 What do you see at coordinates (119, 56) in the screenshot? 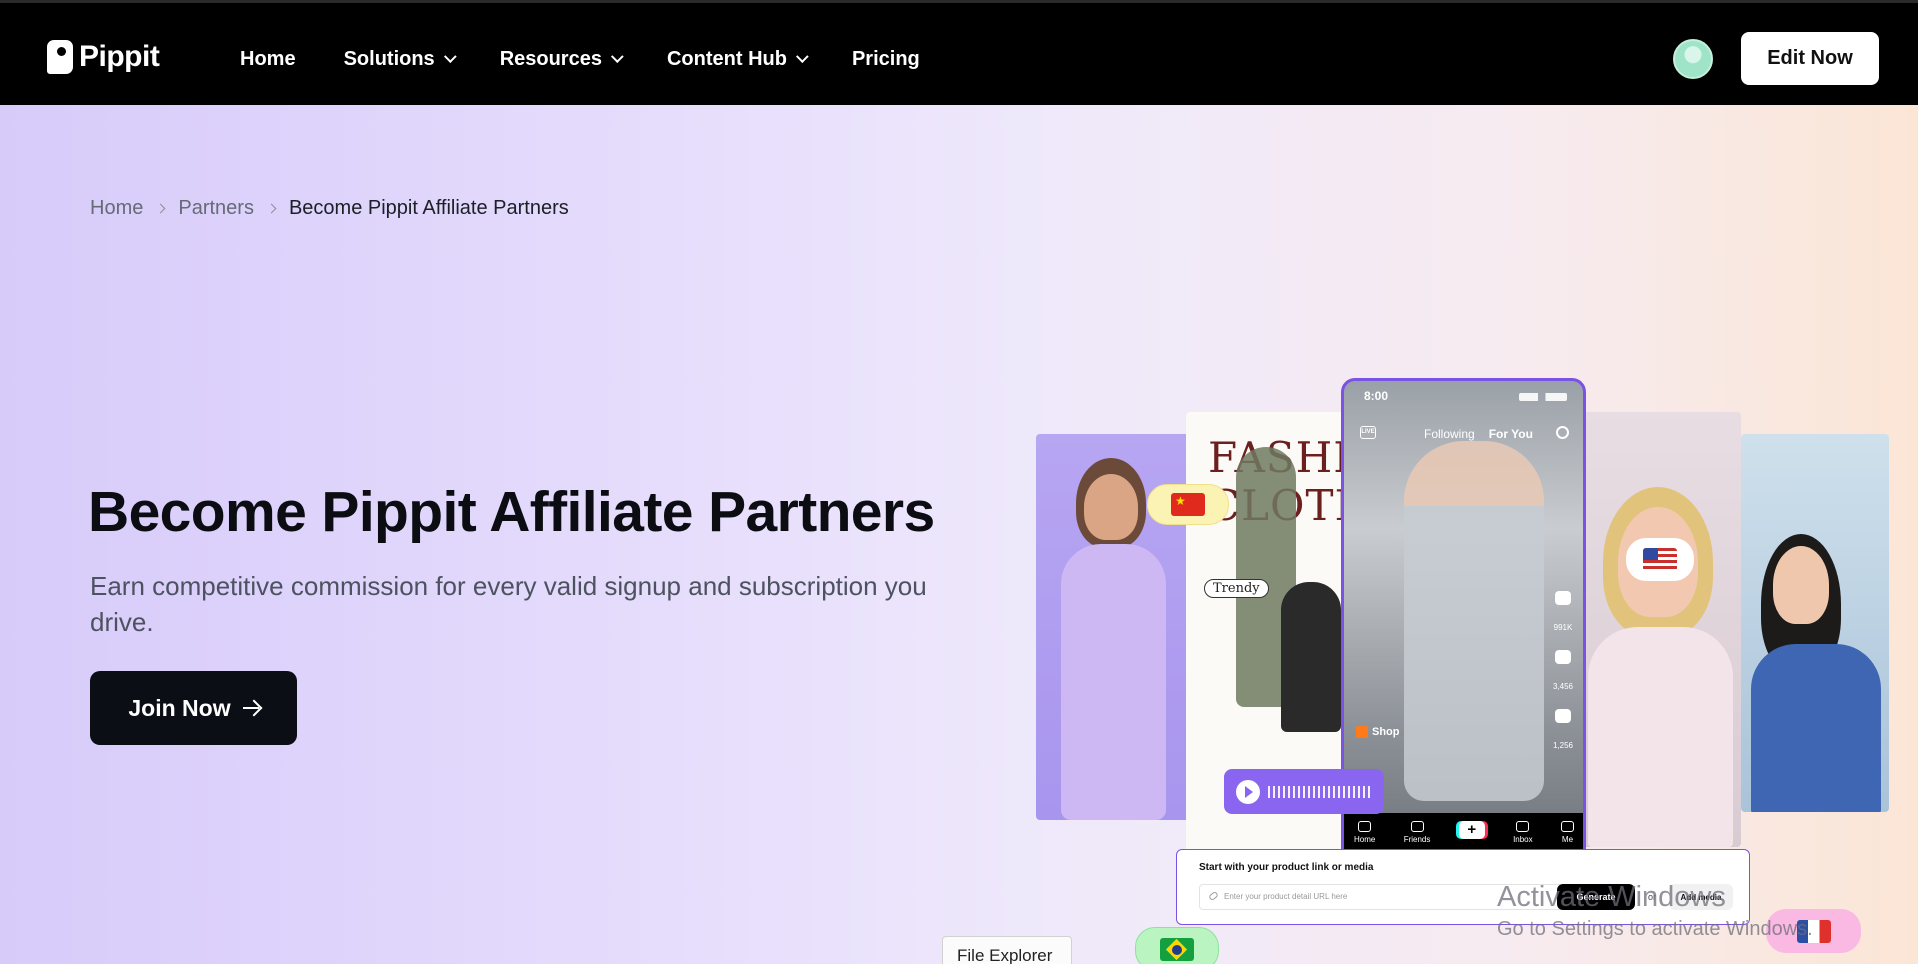
I see `logo-text: Pippit` at bounding box center [119, 56].